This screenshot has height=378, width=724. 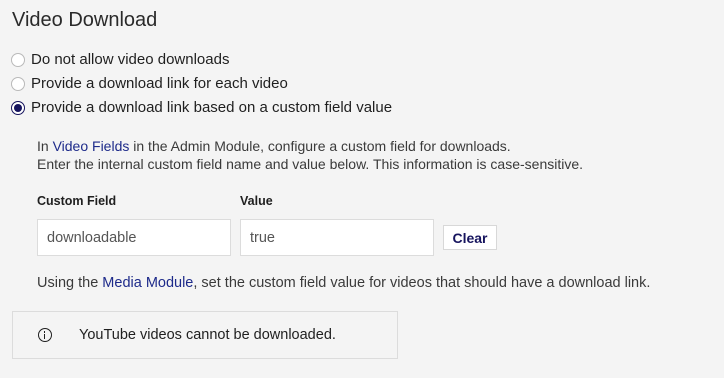 What do you see at coordinates (18, 108) in the screenshot?
I see `radio-button-selected` at bounding box center [18, 108].